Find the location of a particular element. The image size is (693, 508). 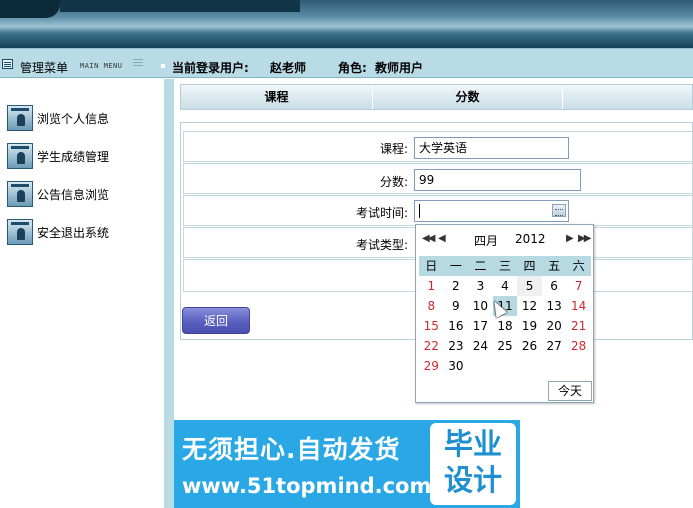

calendar-day: 29 is located at coordinates (431, 366).